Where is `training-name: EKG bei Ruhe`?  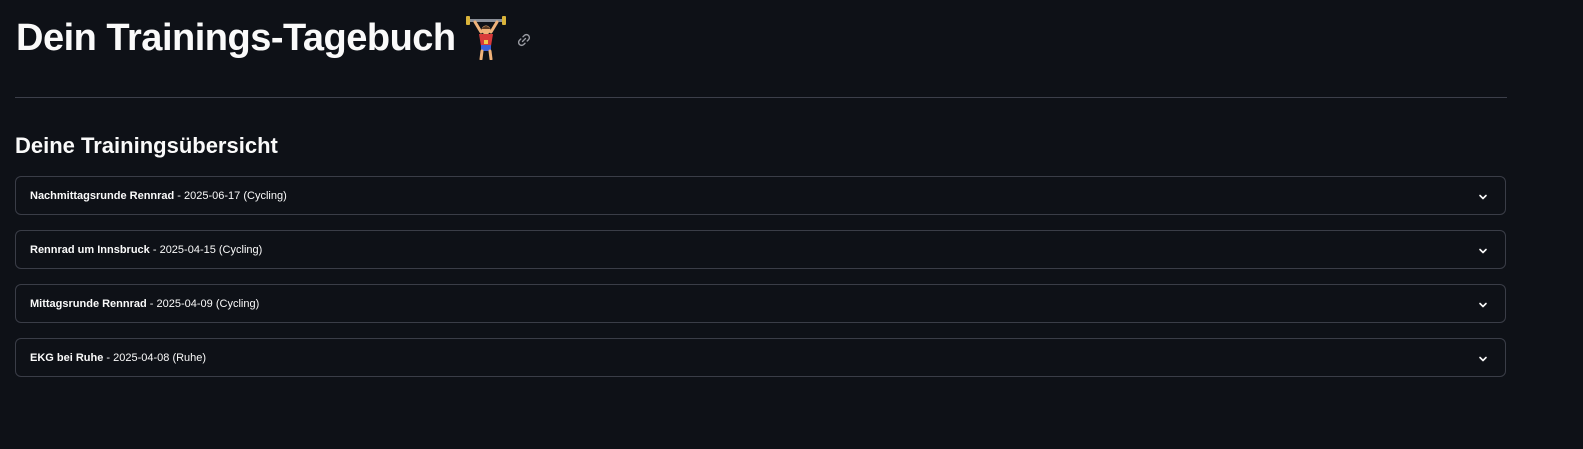
training-name: EKG bei Ruhe is located at coordinates (67, 357).